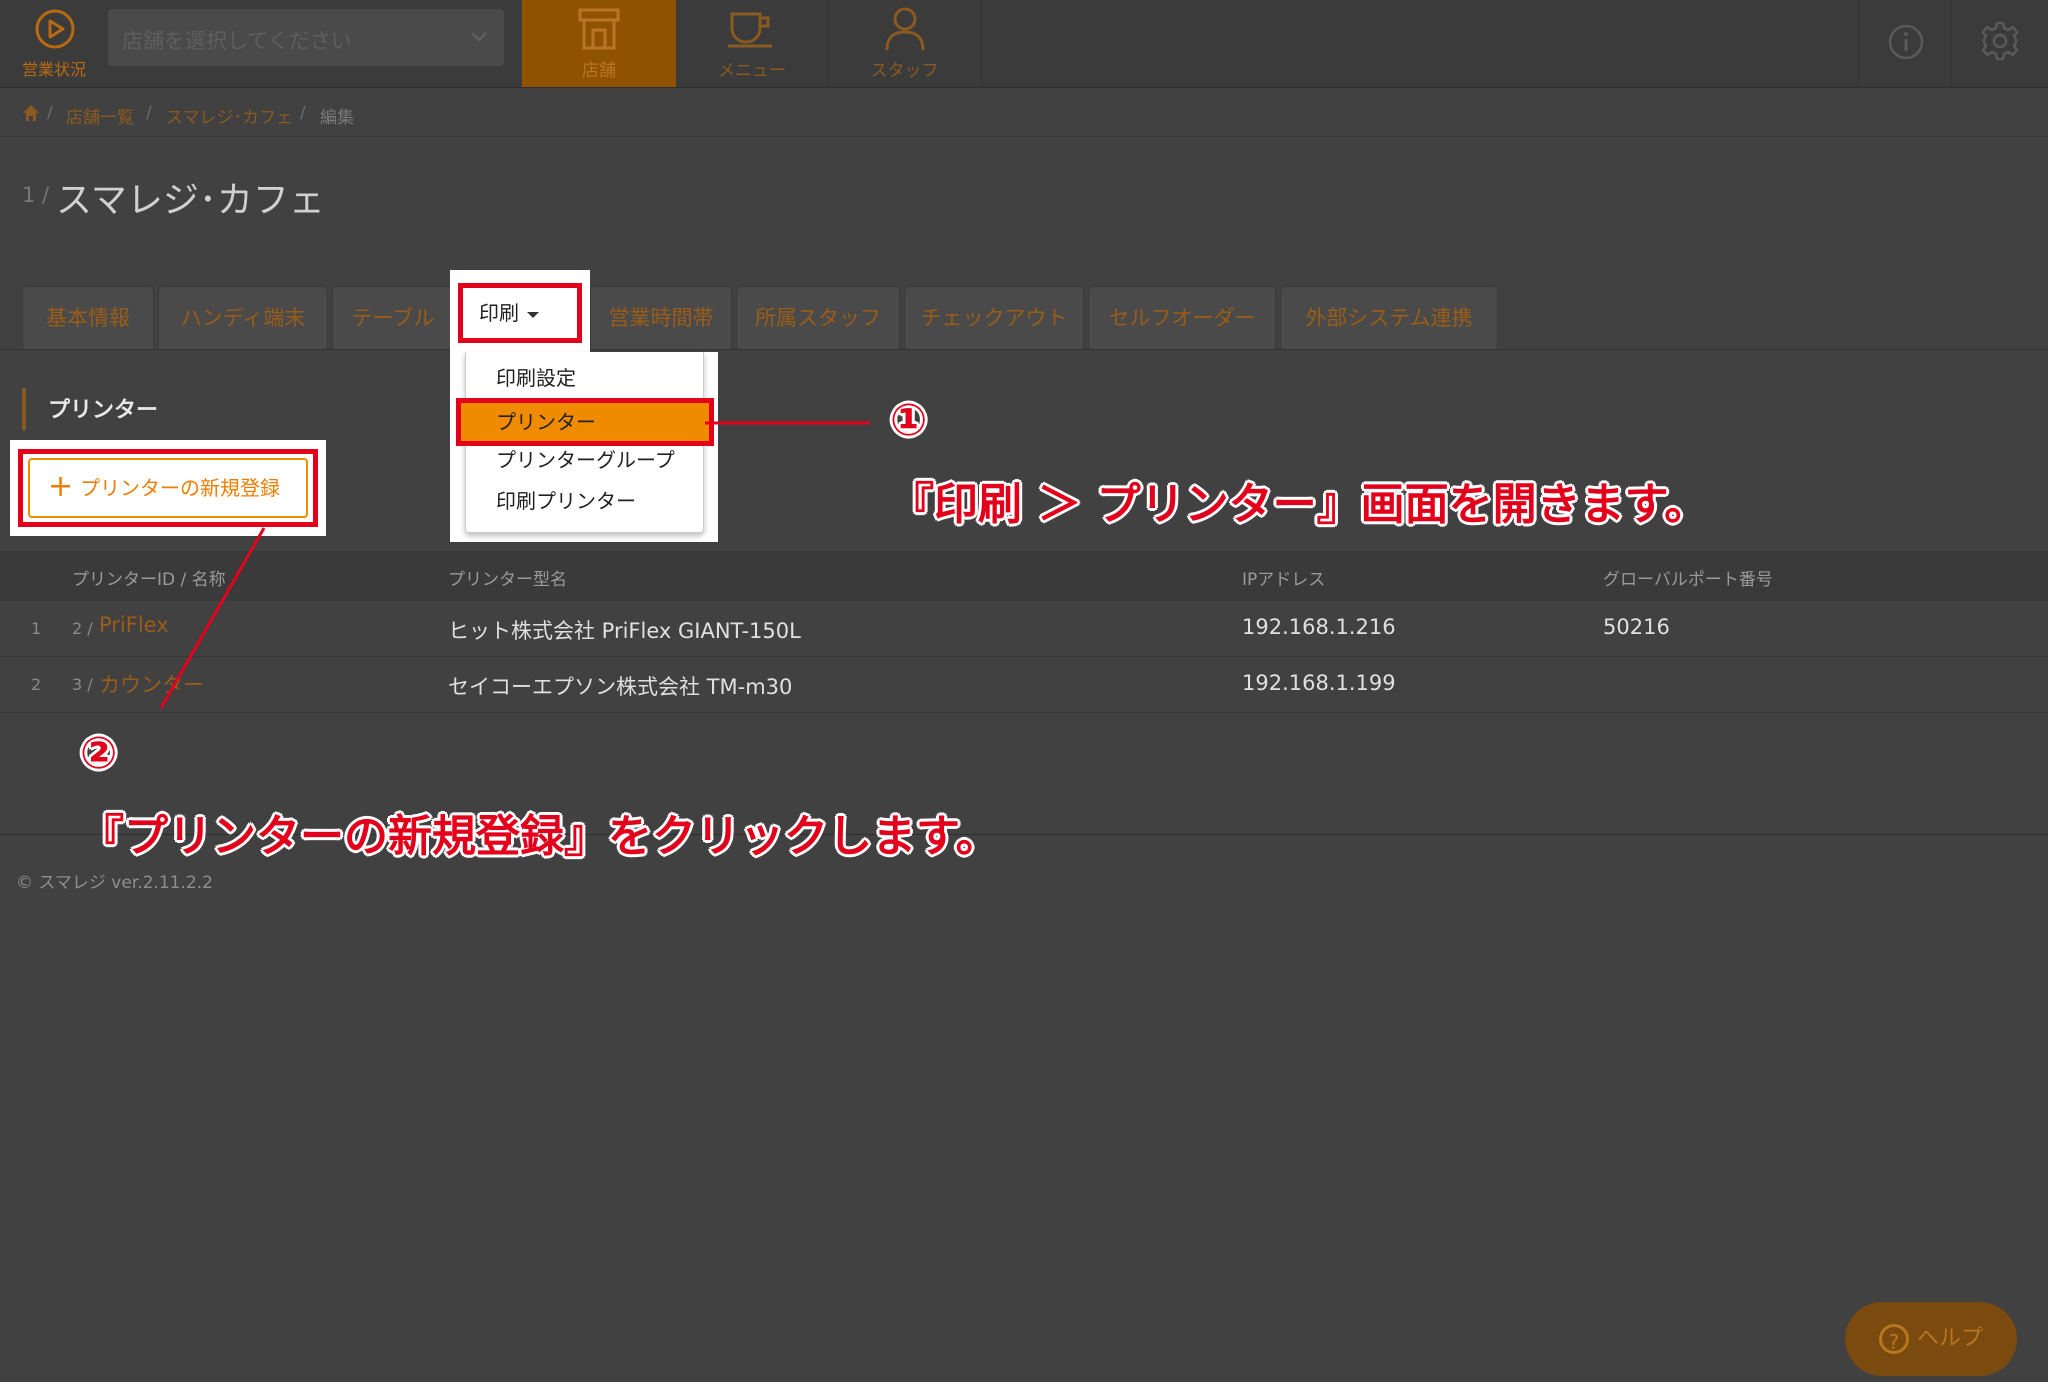 The height and width of the screenshot is (1382, 2048). What do you see at coordinates (99, 753) in the screenshot?
I see `annotation-step2-mark: ②` at bounding box center [99, 753].